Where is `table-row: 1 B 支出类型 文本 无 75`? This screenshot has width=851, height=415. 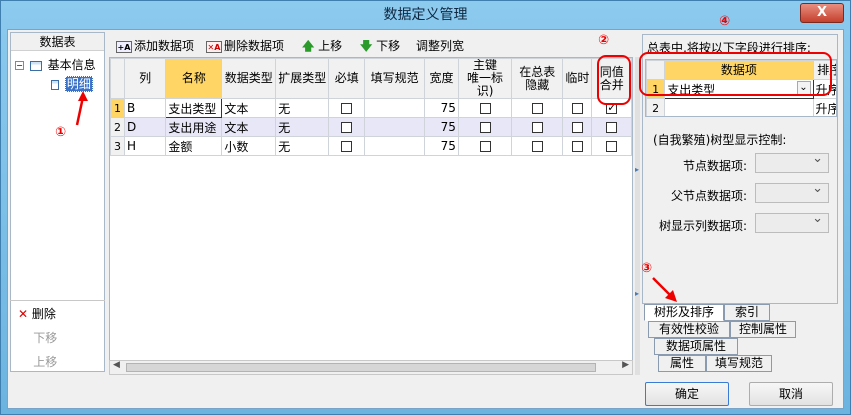 table-row: 1 B 支出类型 文本 无 75 is located at coordinates (371, 108).